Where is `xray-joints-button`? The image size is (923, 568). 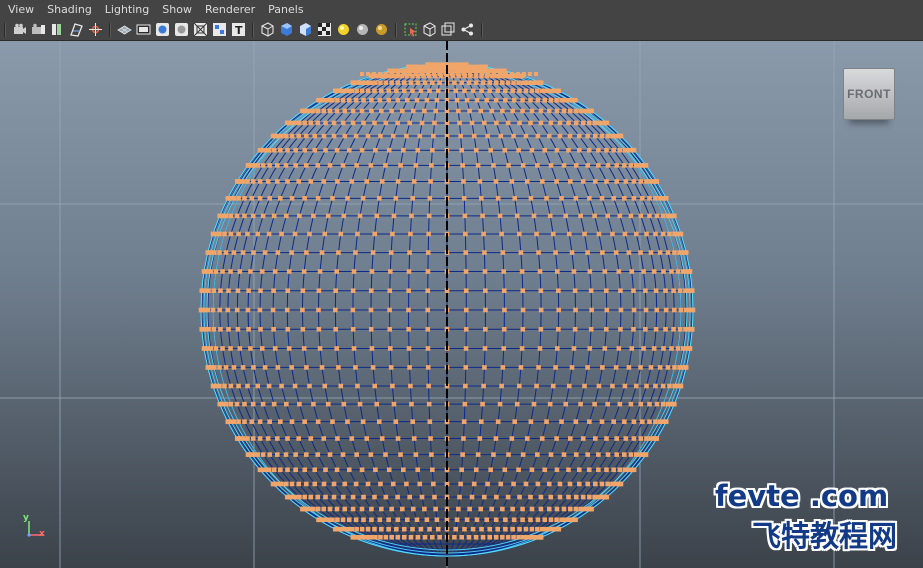
xray-joints-button is located at coordinates (448, 29).